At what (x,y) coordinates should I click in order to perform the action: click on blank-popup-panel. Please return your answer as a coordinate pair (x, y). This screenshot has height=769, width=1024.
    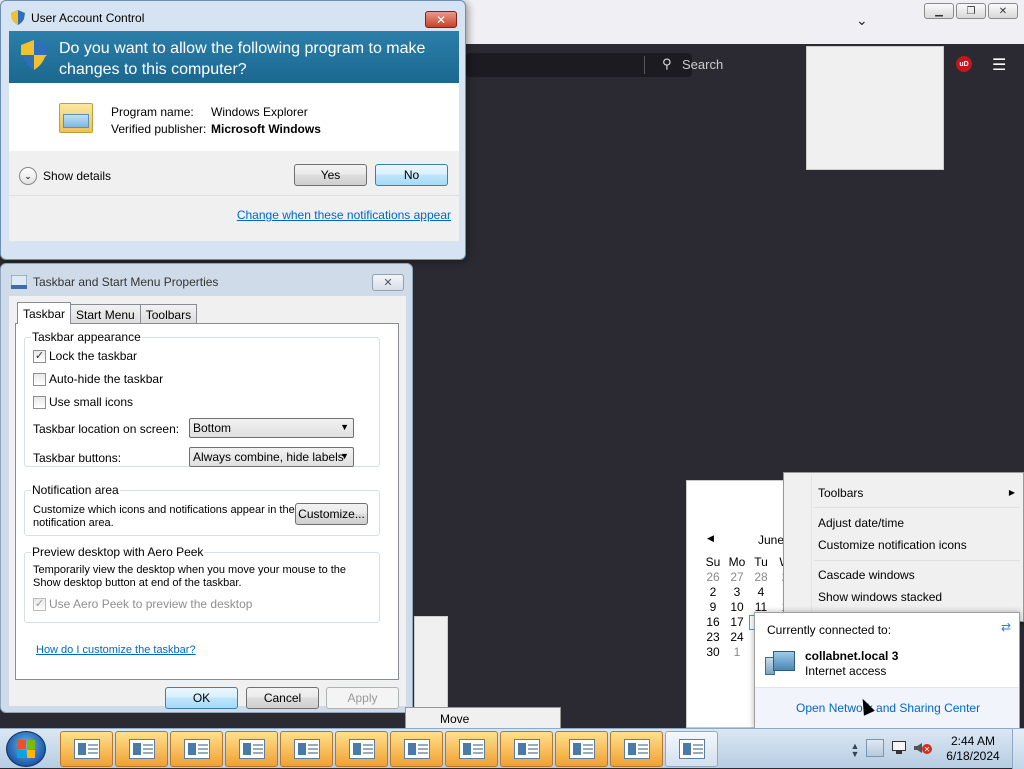
    Looking at the image, I should click on (875, 108).